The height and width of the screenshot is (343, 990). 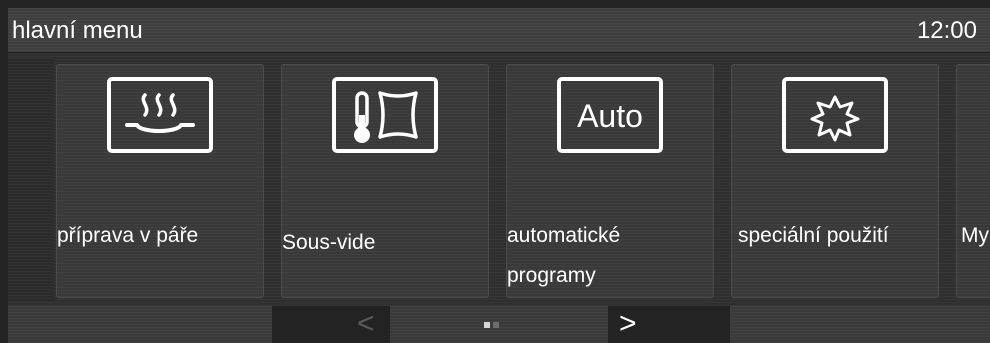 I want to click on prev-page-button: <, so click(x=331, y=324).